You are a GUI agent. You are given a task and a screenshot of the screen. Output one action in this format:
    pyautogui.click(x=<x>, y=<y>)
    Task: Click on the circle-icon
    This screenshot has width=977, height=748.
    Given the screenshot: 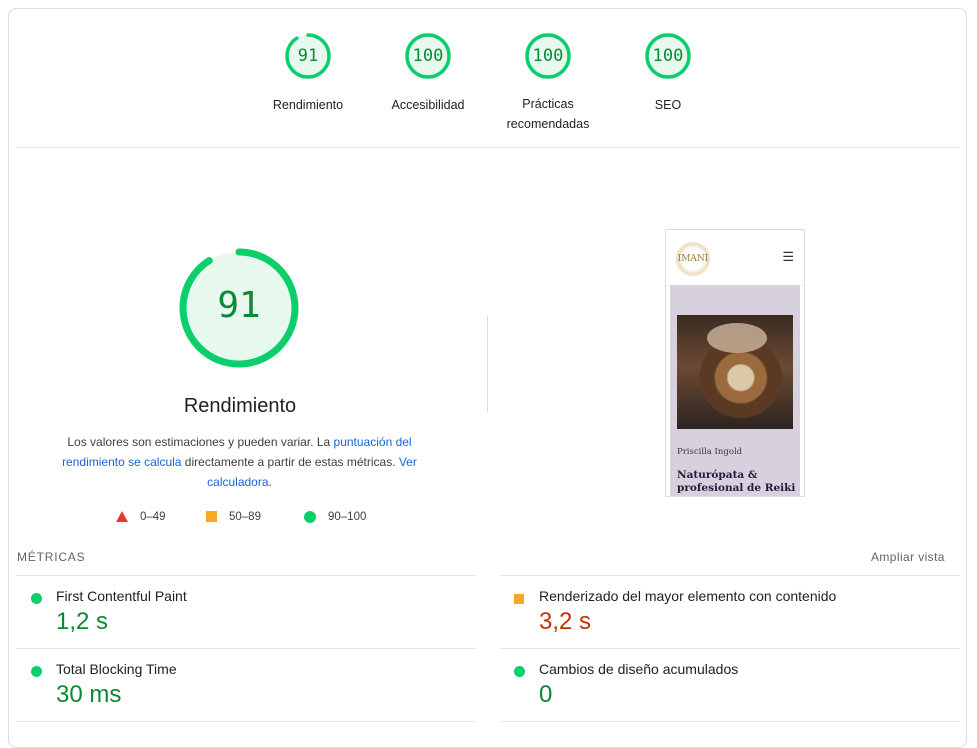 What is the action you would take?
    pyautogui.click(x=310, y=517)
    